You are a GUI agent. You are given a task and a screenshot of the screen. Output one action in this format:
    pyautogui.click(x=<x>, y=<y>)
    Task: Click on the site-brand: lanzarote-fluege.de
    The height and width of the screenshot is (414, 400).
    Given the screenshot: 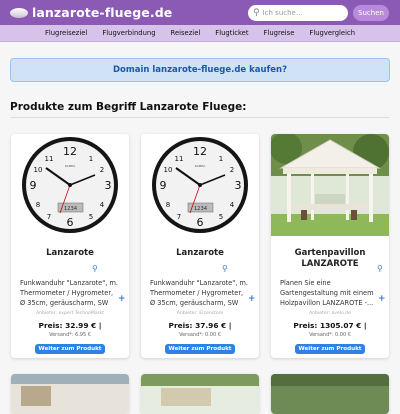 What is the action you would take?
    pyautogui.click(x=102, y=12)
    